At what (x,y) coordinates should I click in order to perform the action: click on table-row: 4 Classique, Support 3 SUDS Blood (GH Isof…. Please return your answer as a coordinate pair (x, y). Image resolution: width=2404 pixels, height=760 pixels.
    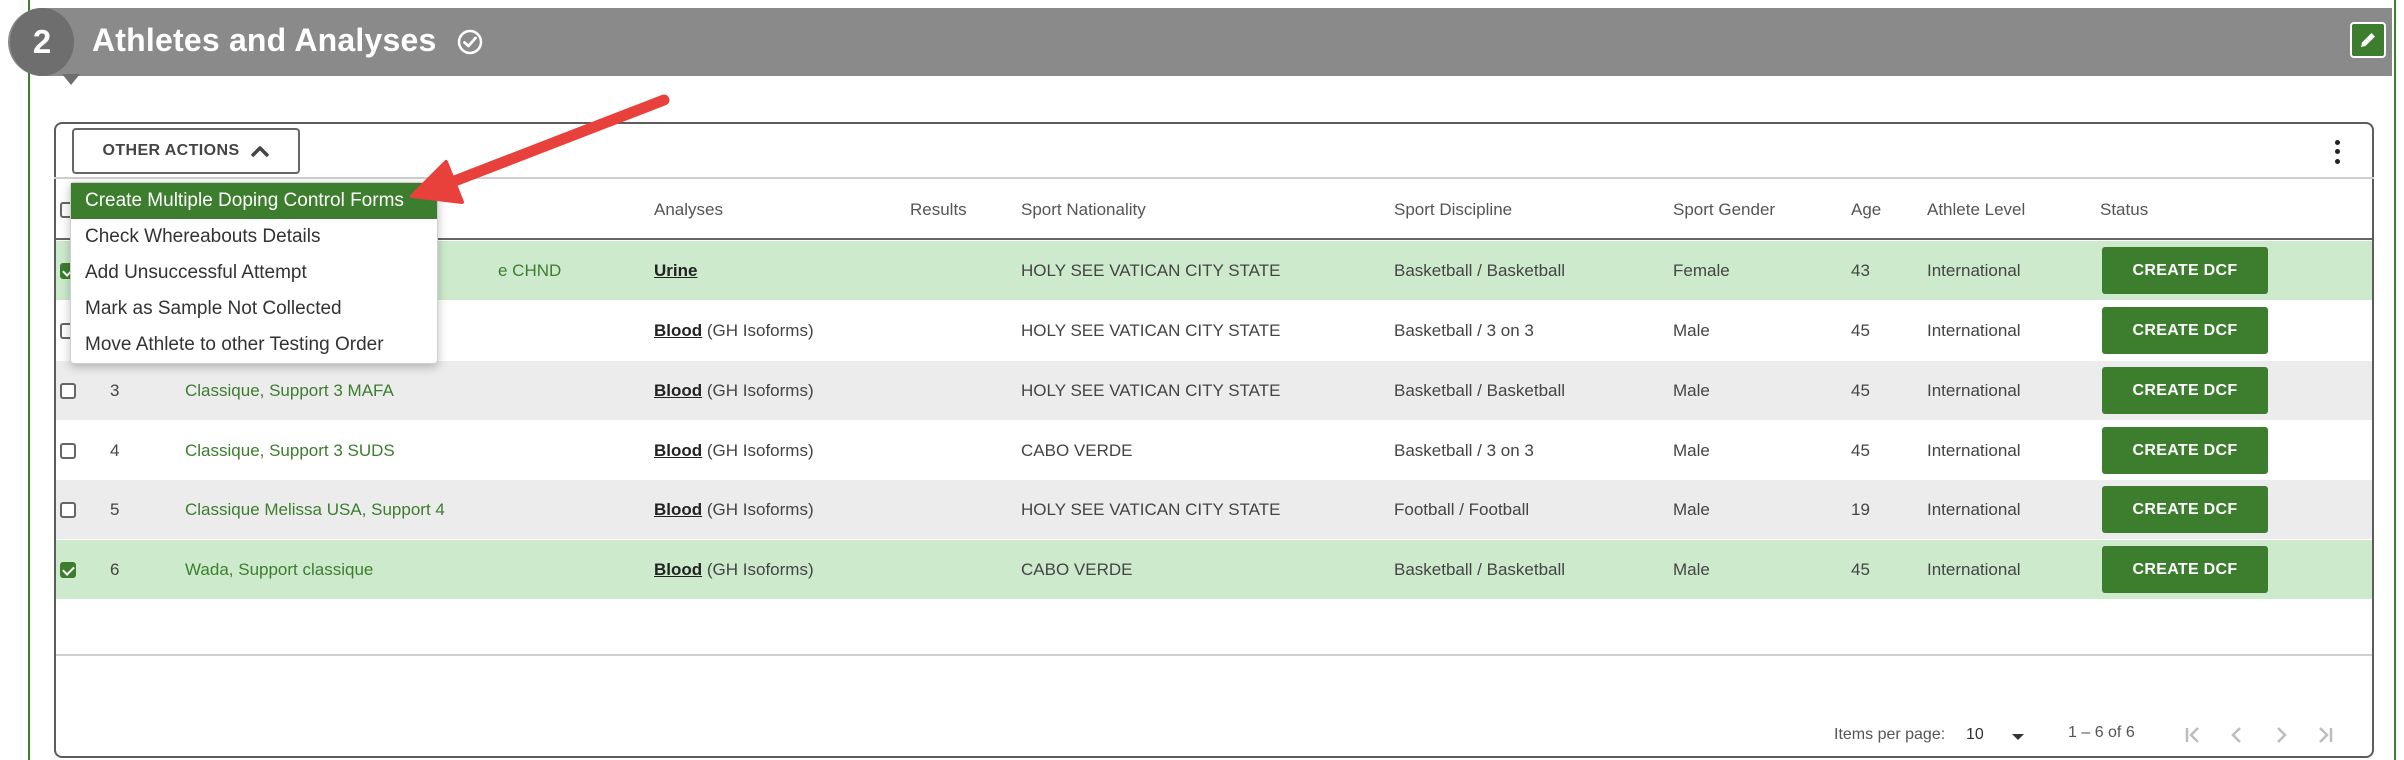
    Looking at the image, I should click on (1214, 450).